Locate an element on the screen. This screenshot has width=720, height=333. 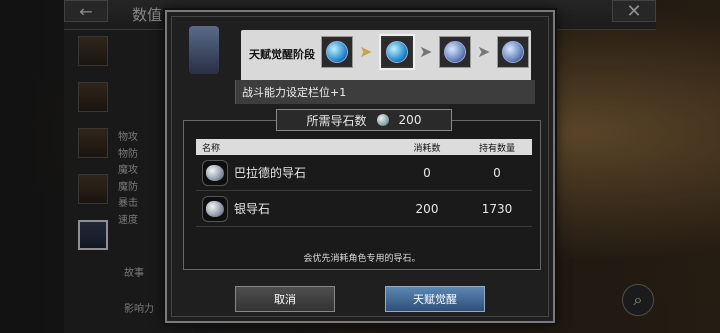
stage-2-gem-icon is located at coordinates (397, 52).